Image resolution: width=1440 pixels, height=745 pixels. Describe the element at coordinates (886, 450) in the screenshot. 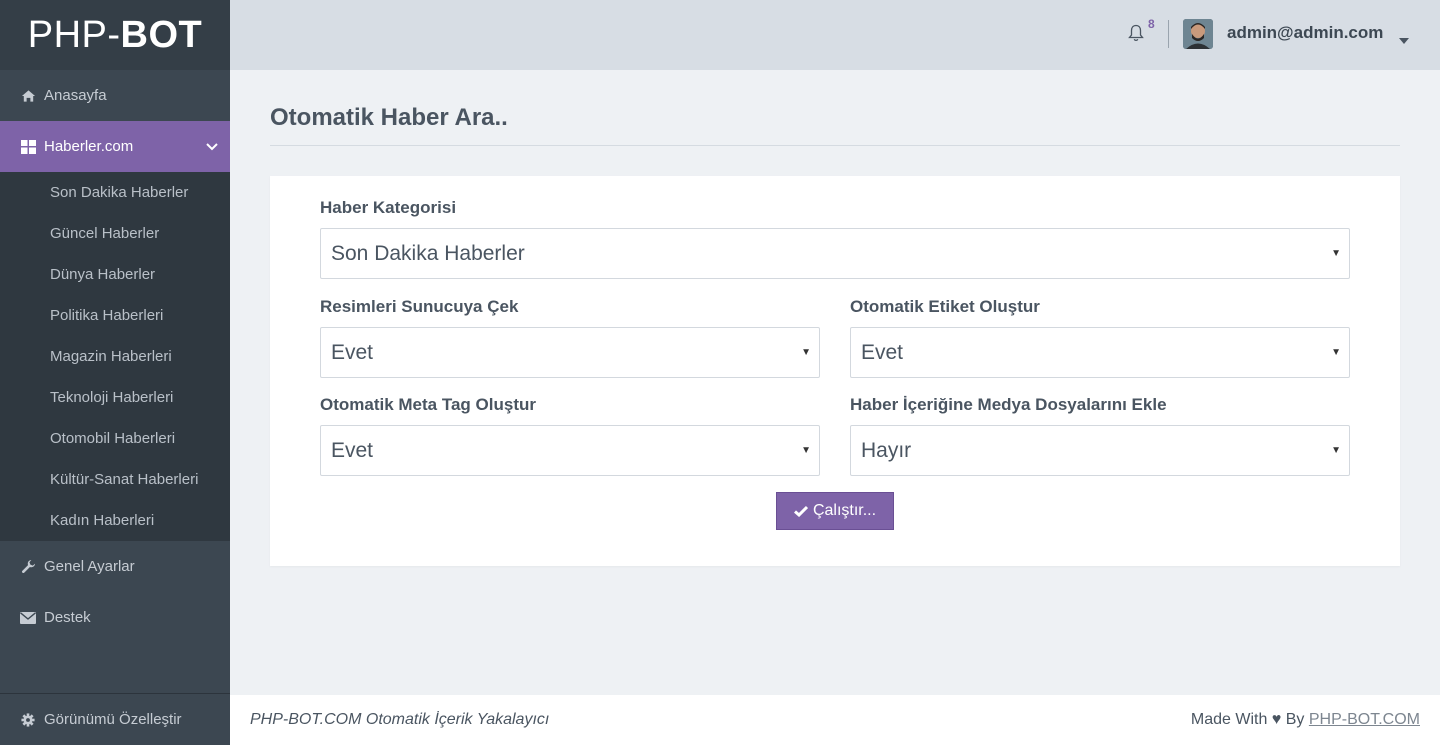

I see `media-files-value: Hayır` at that location.